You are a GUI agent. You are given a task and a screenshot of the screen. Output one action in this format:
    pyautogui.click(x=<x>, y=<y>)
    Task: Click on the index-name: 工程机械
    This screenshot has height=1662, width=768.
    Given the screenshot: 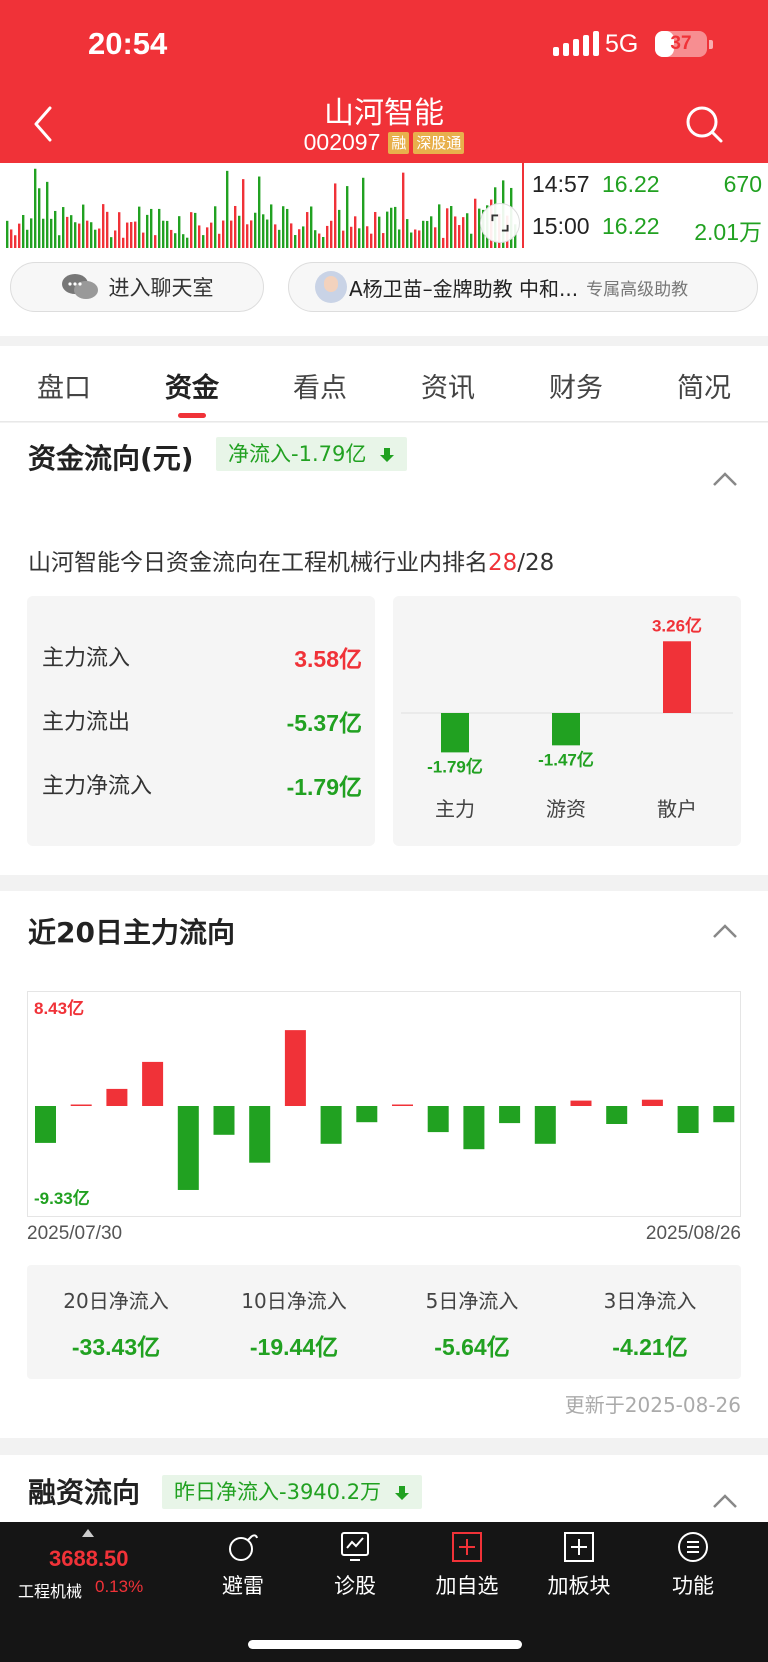 What is the action you would take?
    pyautogui.click(x=50, y=1591)
    